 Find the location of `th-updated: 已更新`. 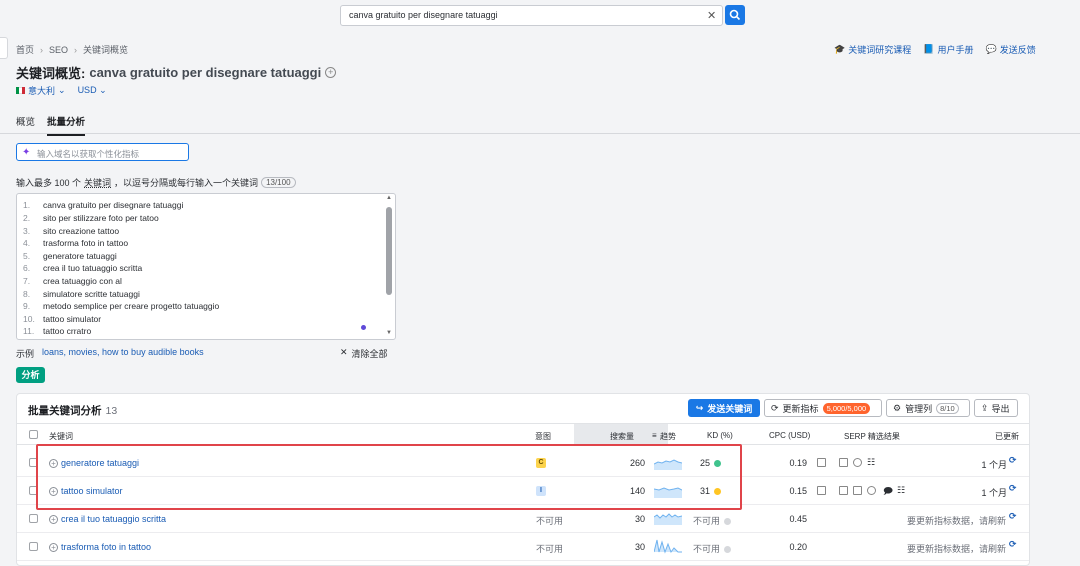

th-updated: 已更新 is located at coordinates (1007, 436).